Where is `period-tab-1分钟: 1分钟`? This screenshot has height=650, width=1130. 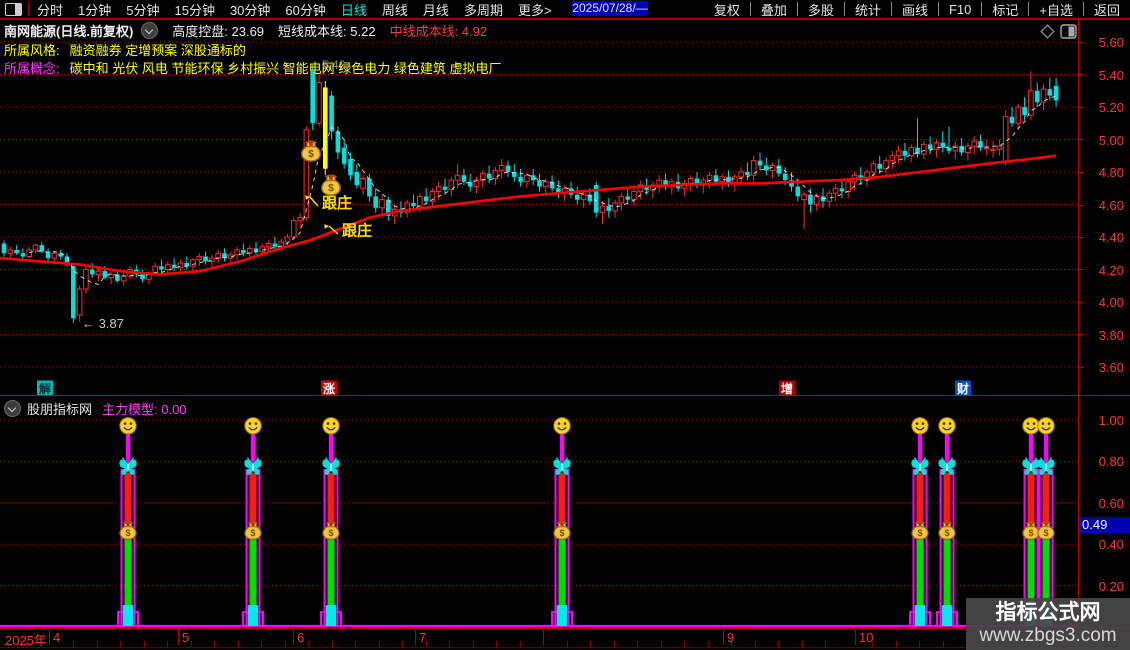
period-tab-1分钟: 1分钟 is located at coordinates (94, 9).